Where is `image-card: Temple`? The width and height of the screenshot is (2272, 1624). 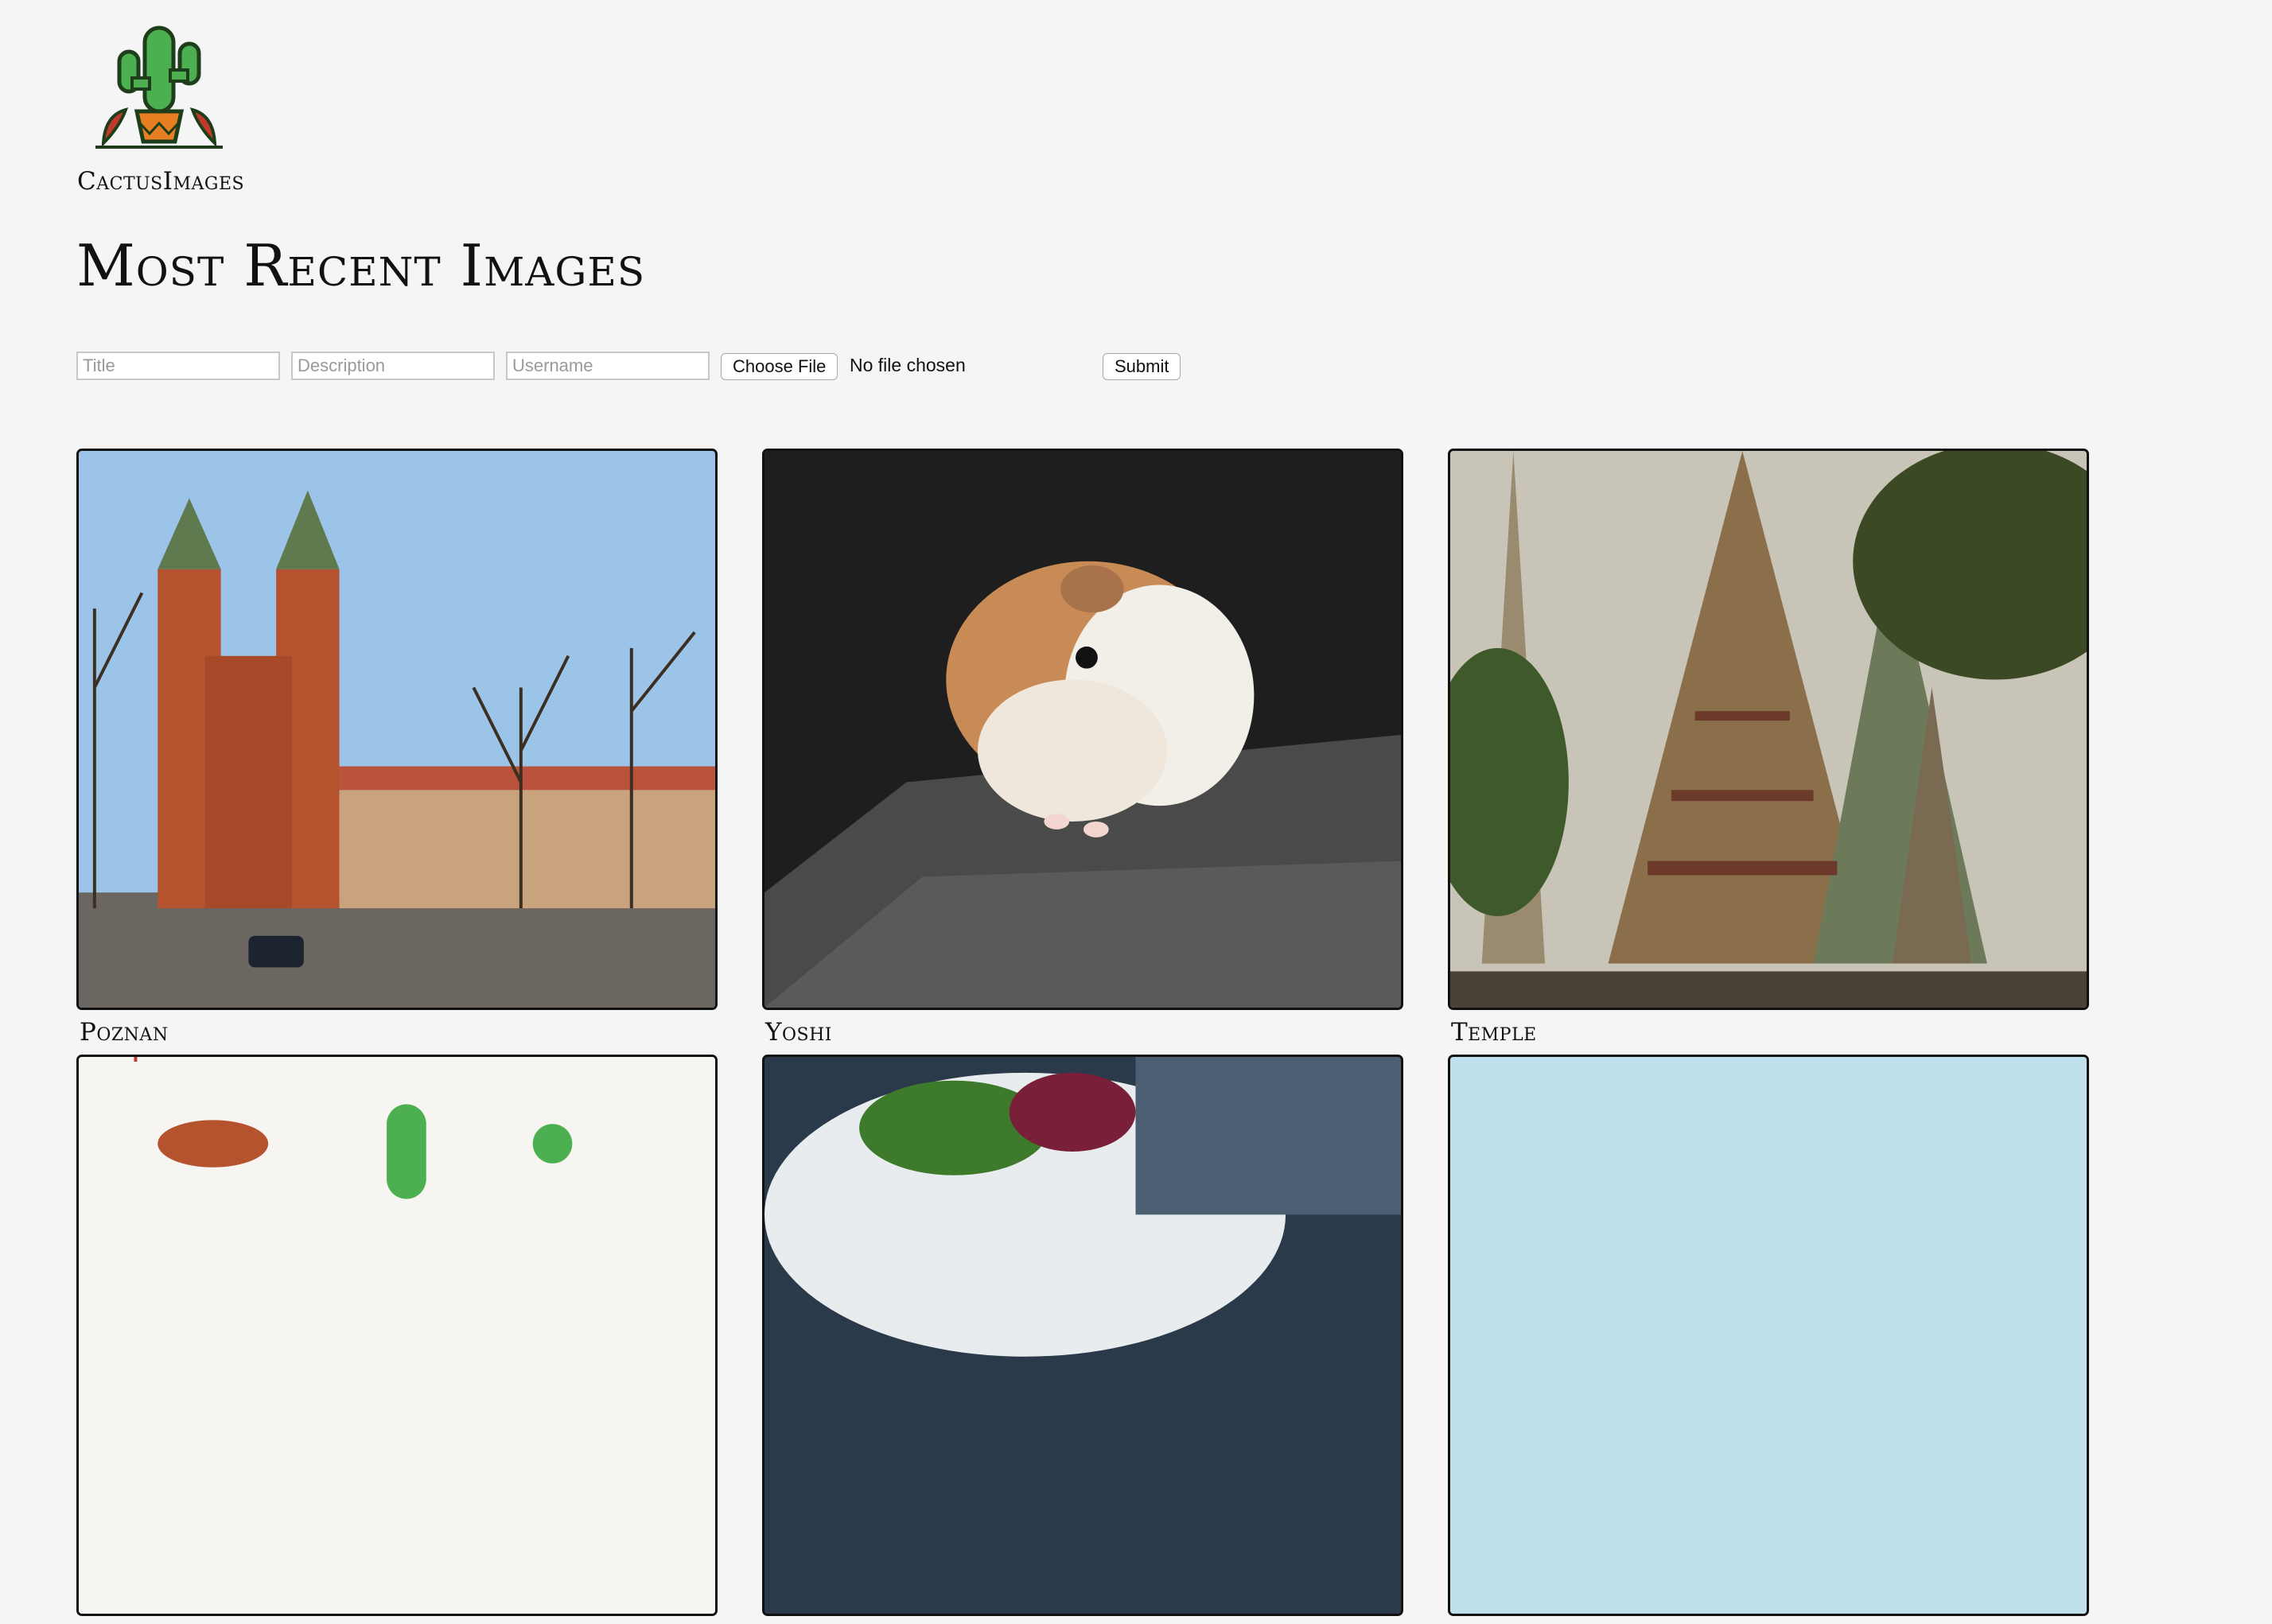
image-card: Temple is located at coordinates (1768, 748).